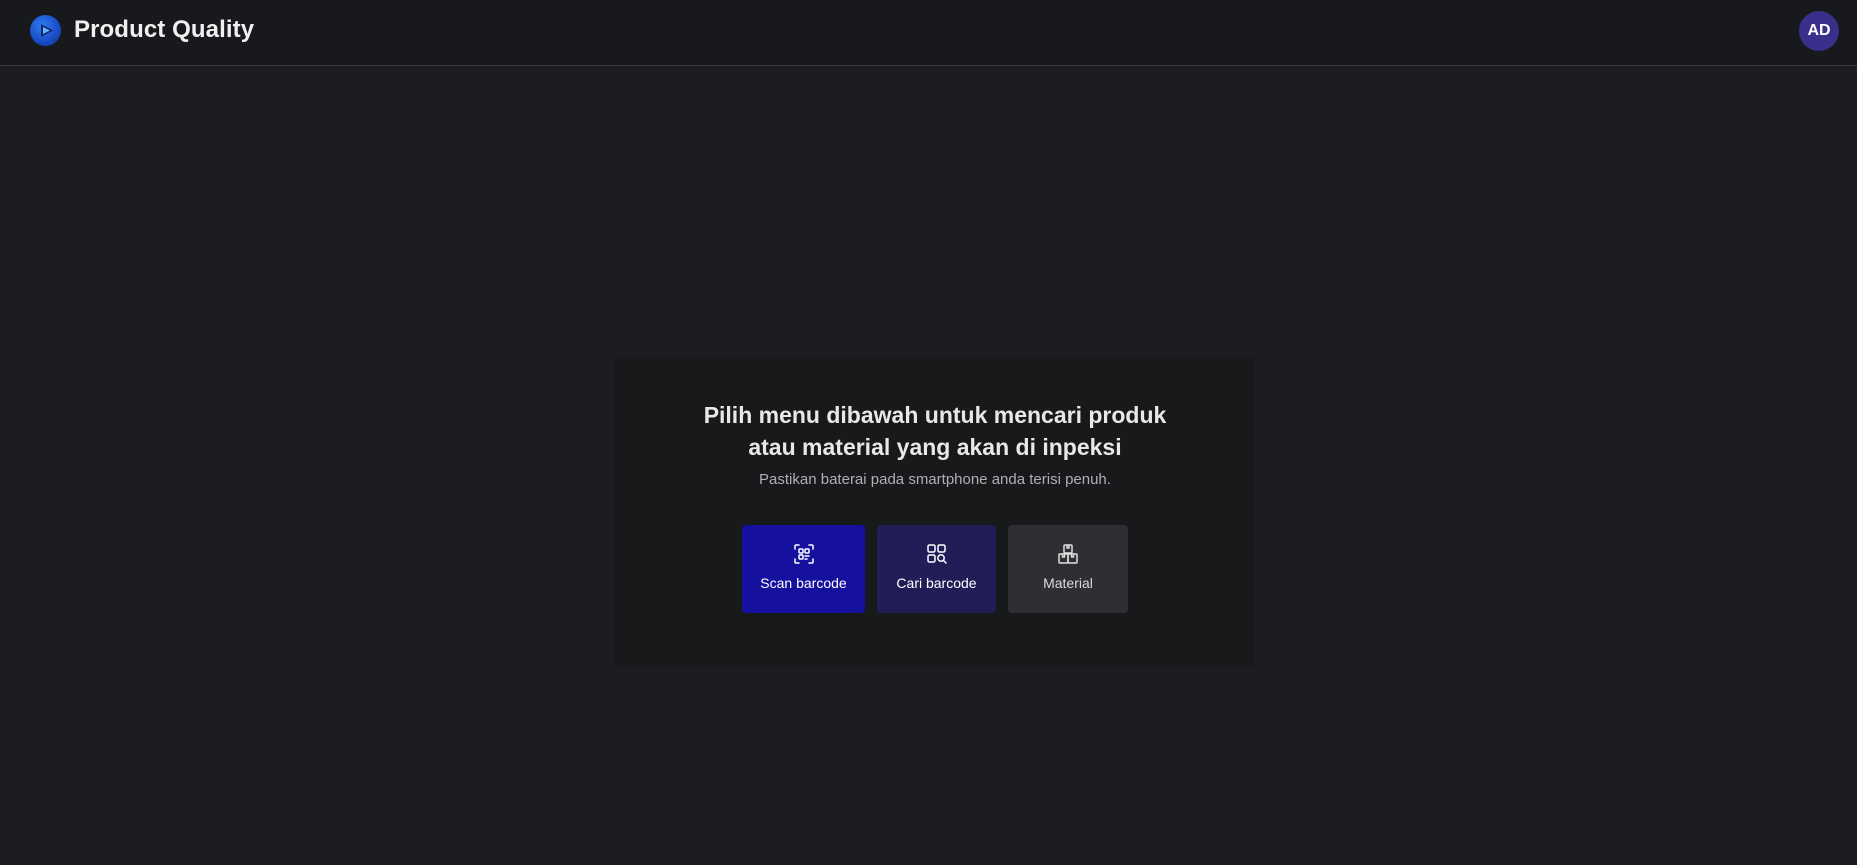  What do you see at coordinates (803, 569) in the screenshot?
I see `scan-barcode-button: Scan barcode` at bounding box center [803, 569].